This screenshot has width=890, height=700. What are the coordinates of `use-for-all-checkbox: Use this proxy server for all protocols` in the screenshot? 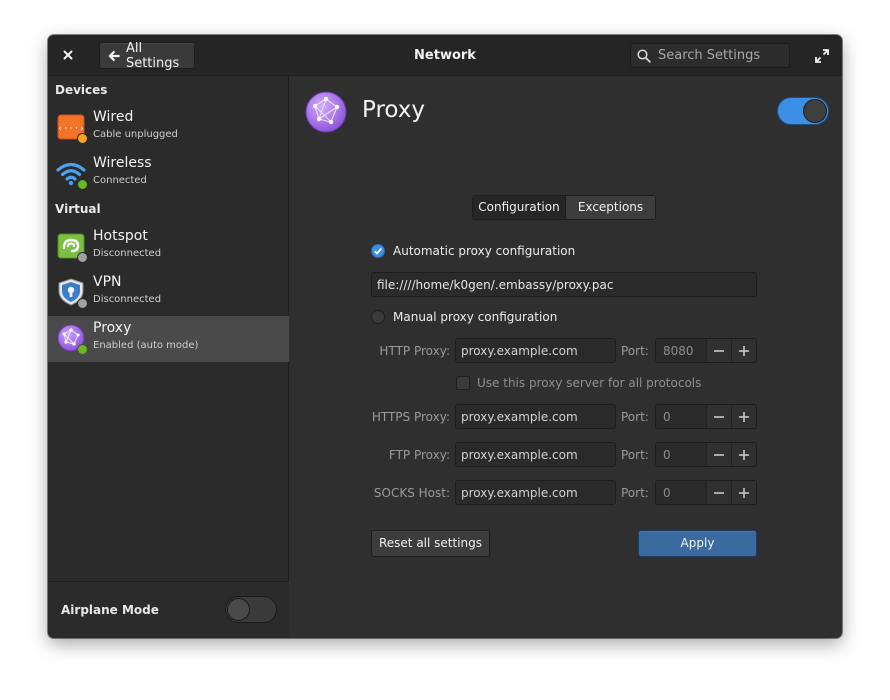 It's located at (578, 383).